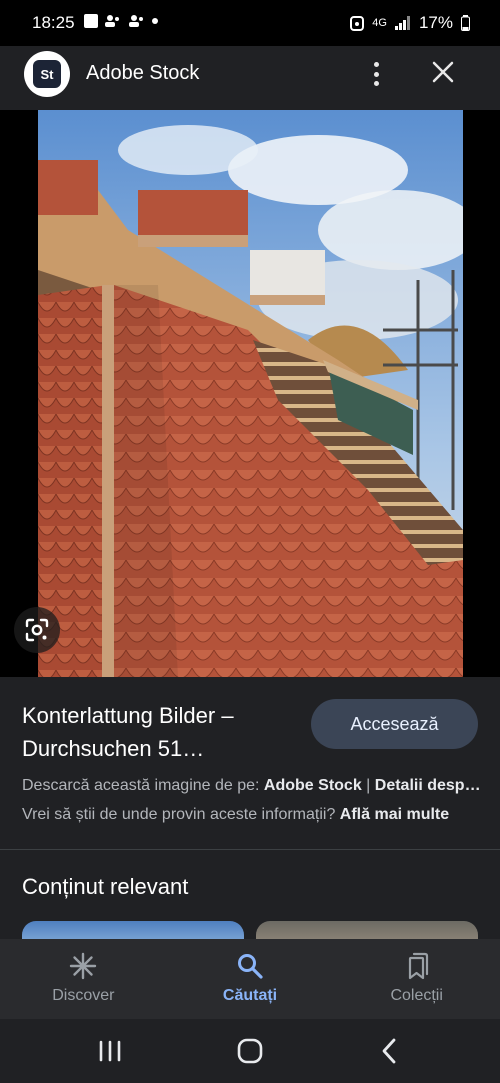  What do you see at coordinates (155, 21) in the screenshot?
I see `more-notifications-dot` at bounding box center [155, 21].